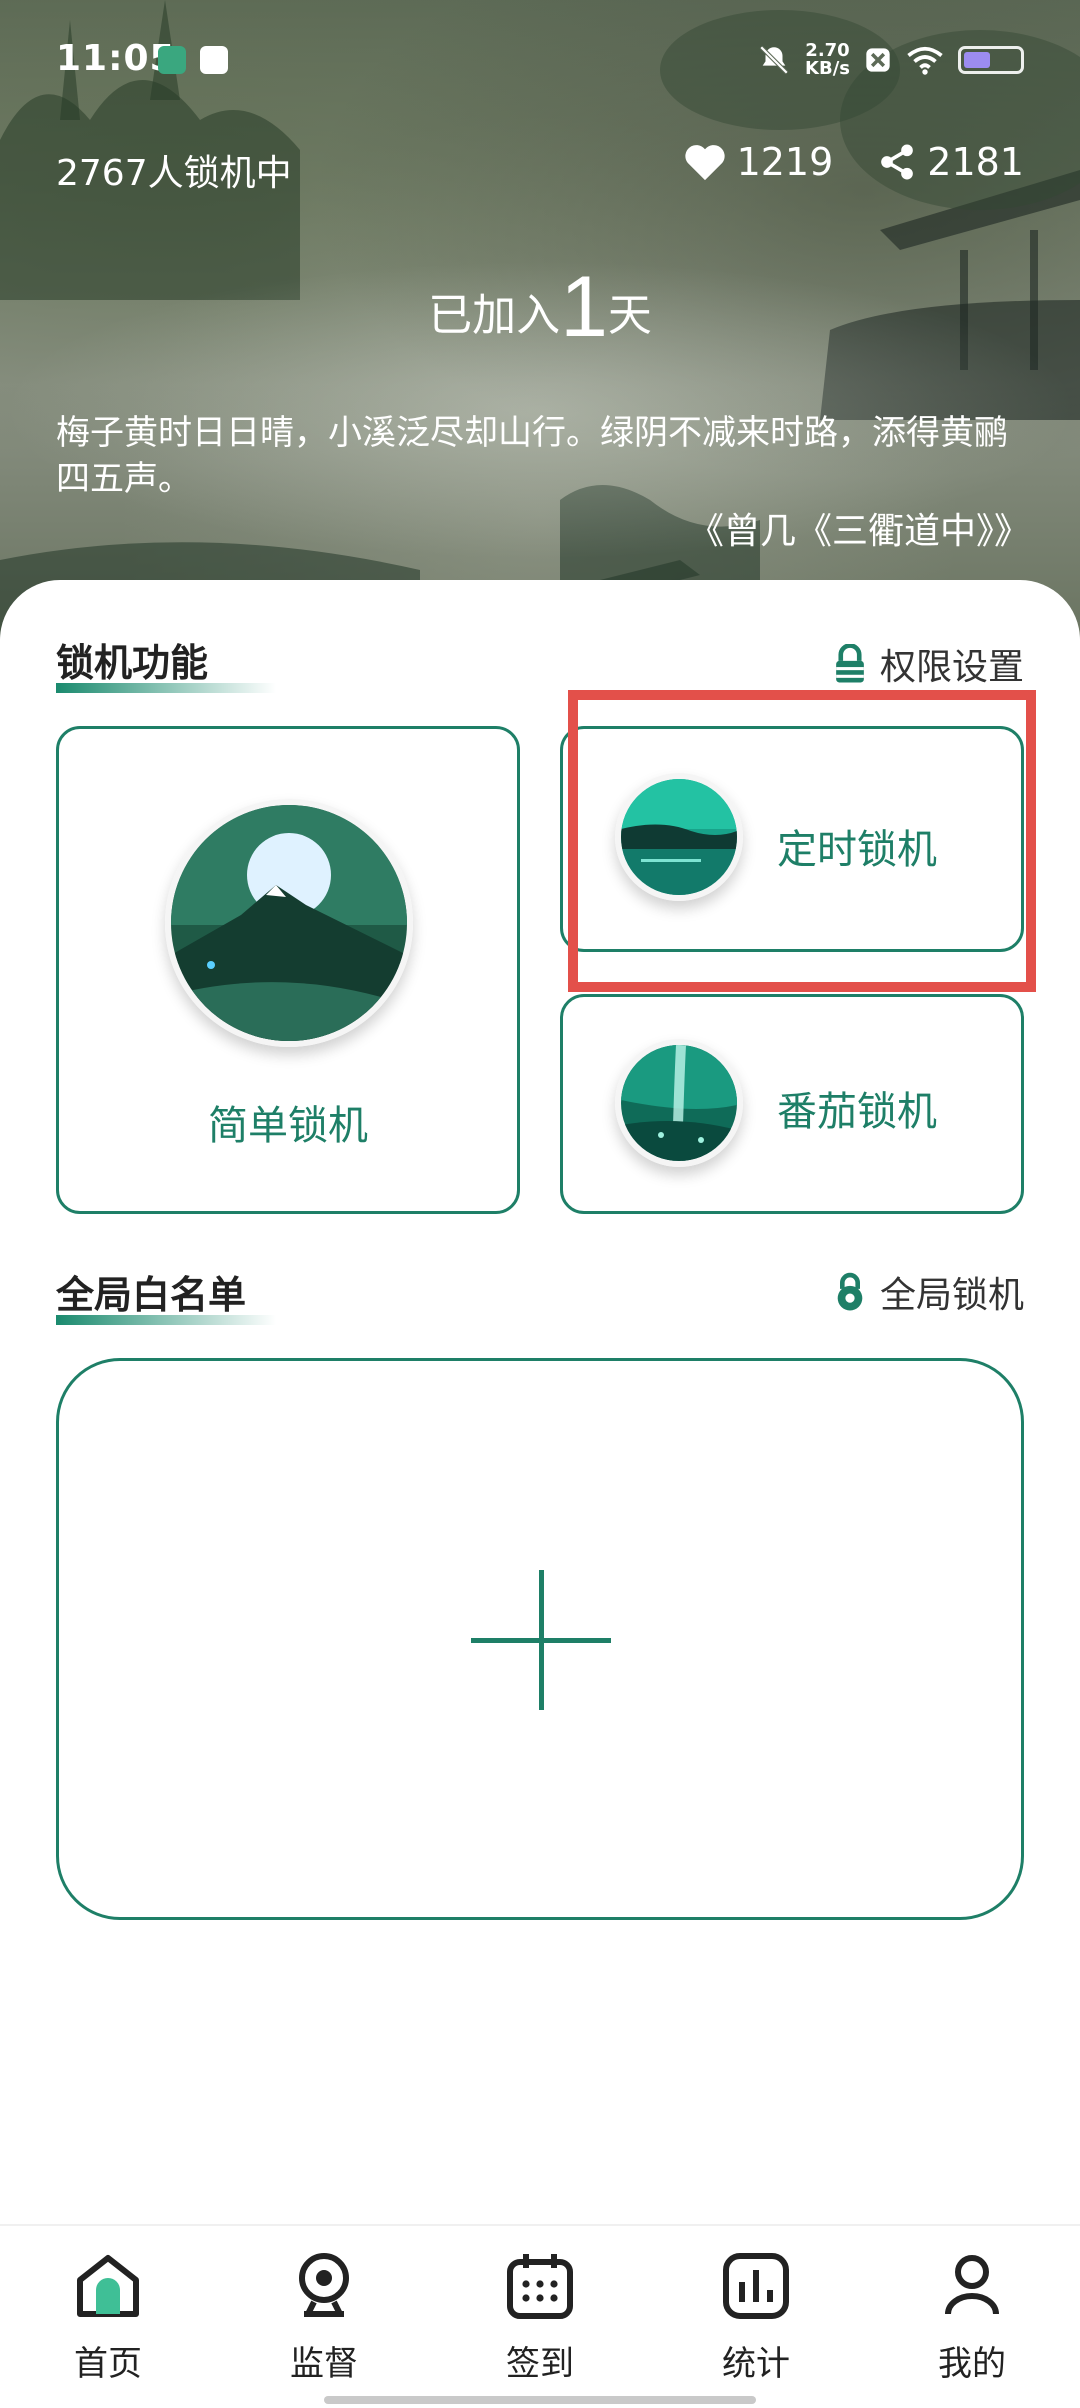 The width and height of the screenshot is (1080, 2408). I want to click on poem-source: 《曾几《三衢道中》》, so click(858, 531).